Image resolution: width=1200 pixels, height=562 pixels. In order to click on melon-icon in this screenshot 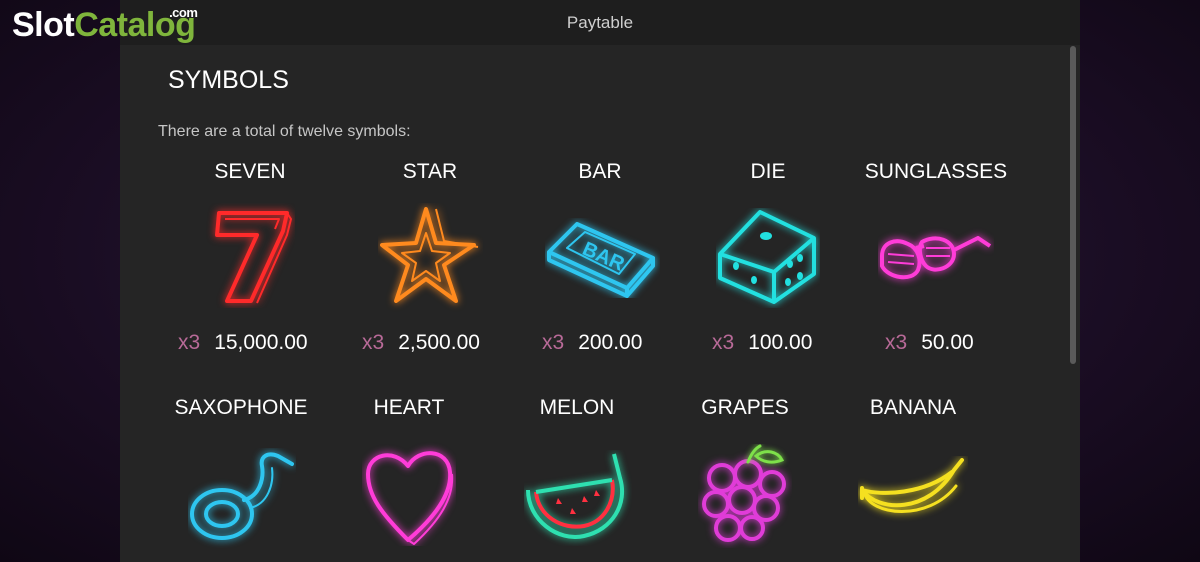, I will do `click(575, 496)`.